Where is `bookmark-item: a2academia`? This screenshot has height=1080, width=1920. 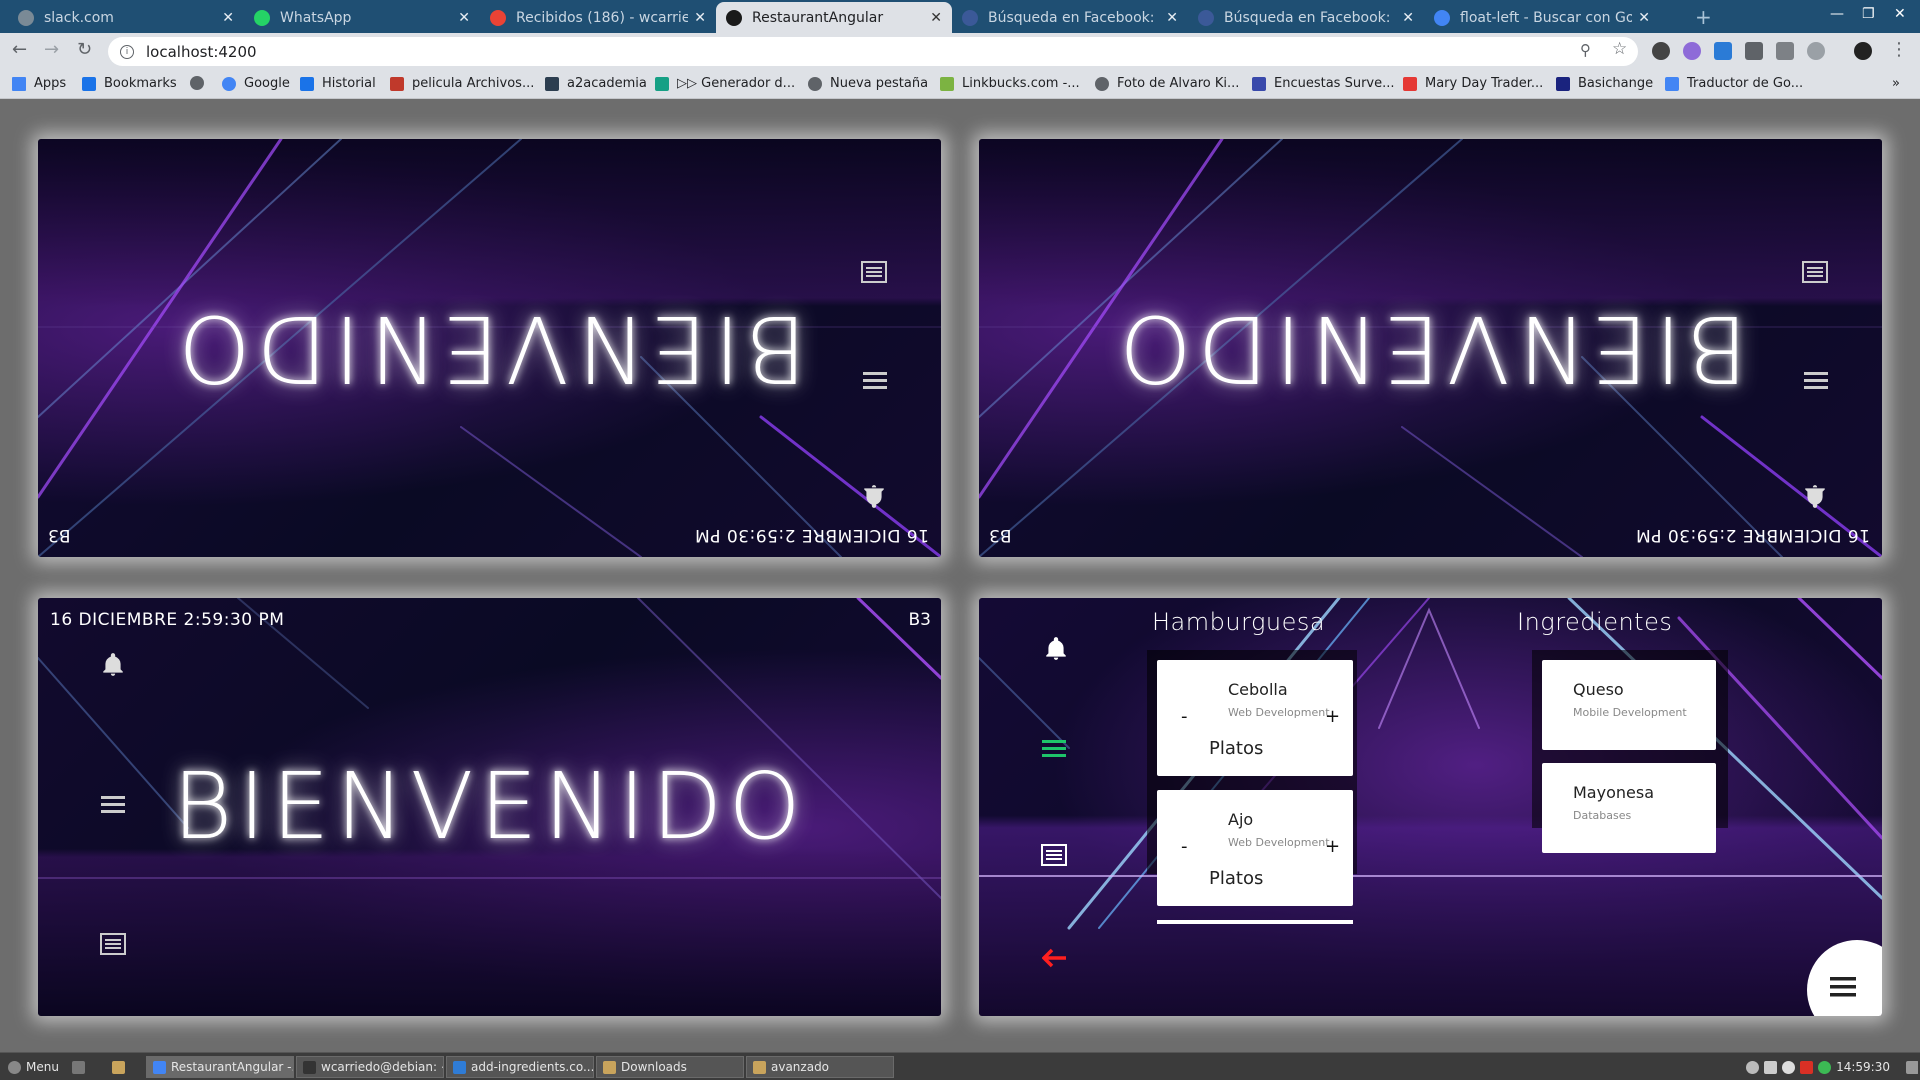
bookmark-item: a2academia is located at coordinates (596, 83).